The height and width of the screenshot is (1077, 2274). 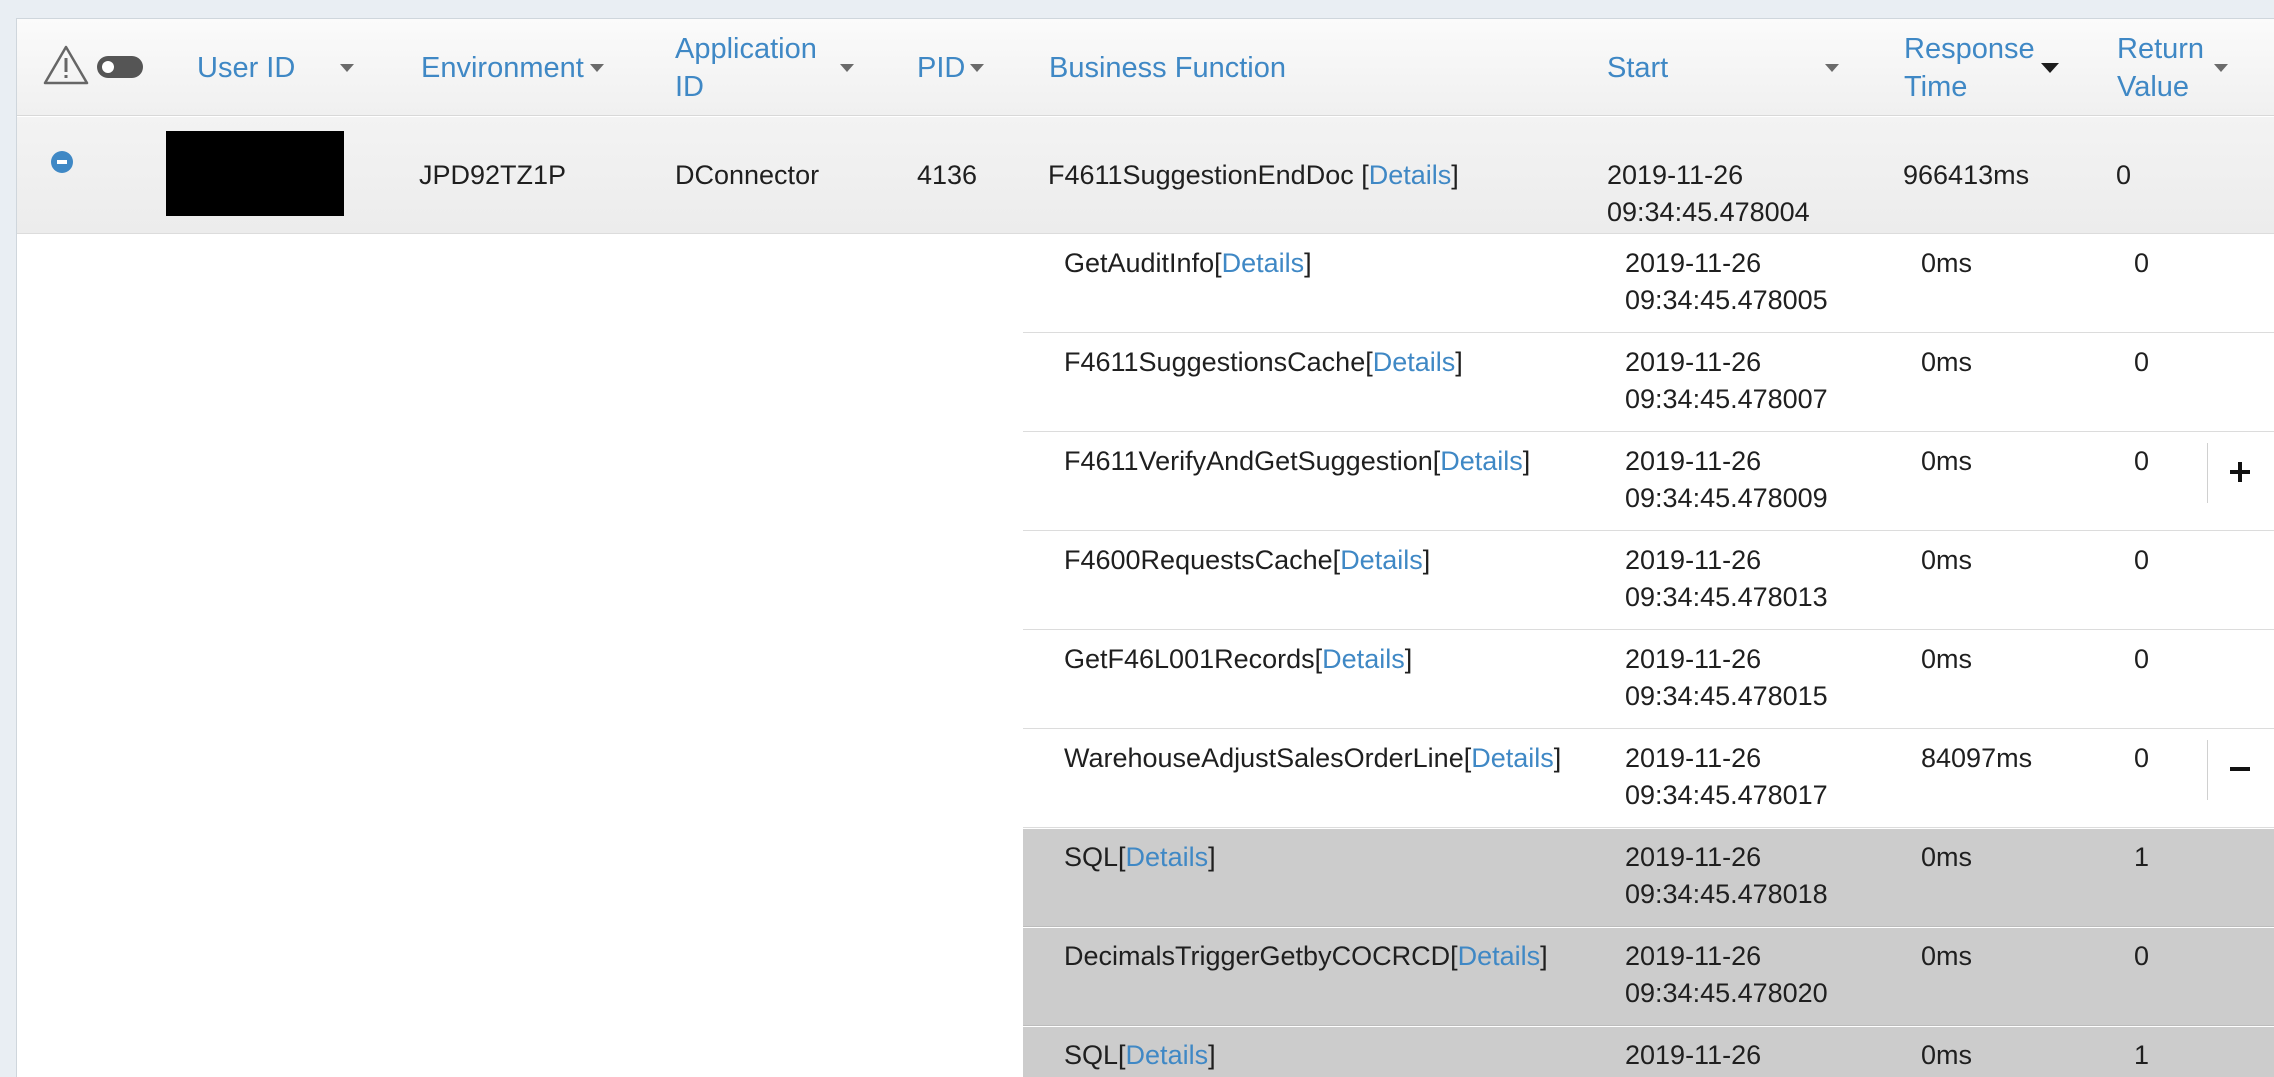 I want to click on column-environment: Environment, so click(x=512, y=67).